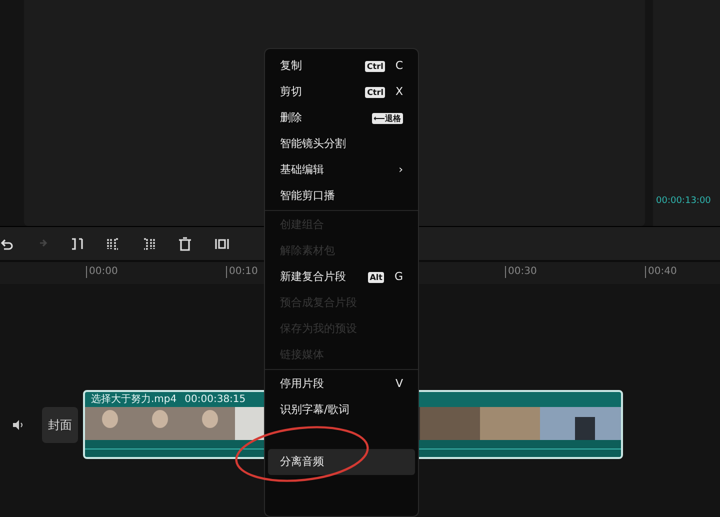 This screenshot has width=720, height=517. What do you see at coordinates (399, 92) in the screenshot?
I see `shortcut-key: X` at bounding box center [399, 92].